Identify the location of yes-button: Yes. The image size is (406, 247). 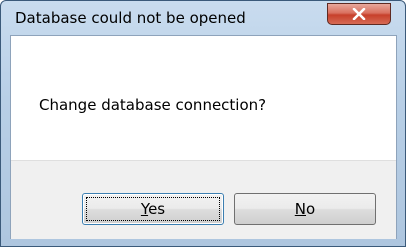
(153, 209).